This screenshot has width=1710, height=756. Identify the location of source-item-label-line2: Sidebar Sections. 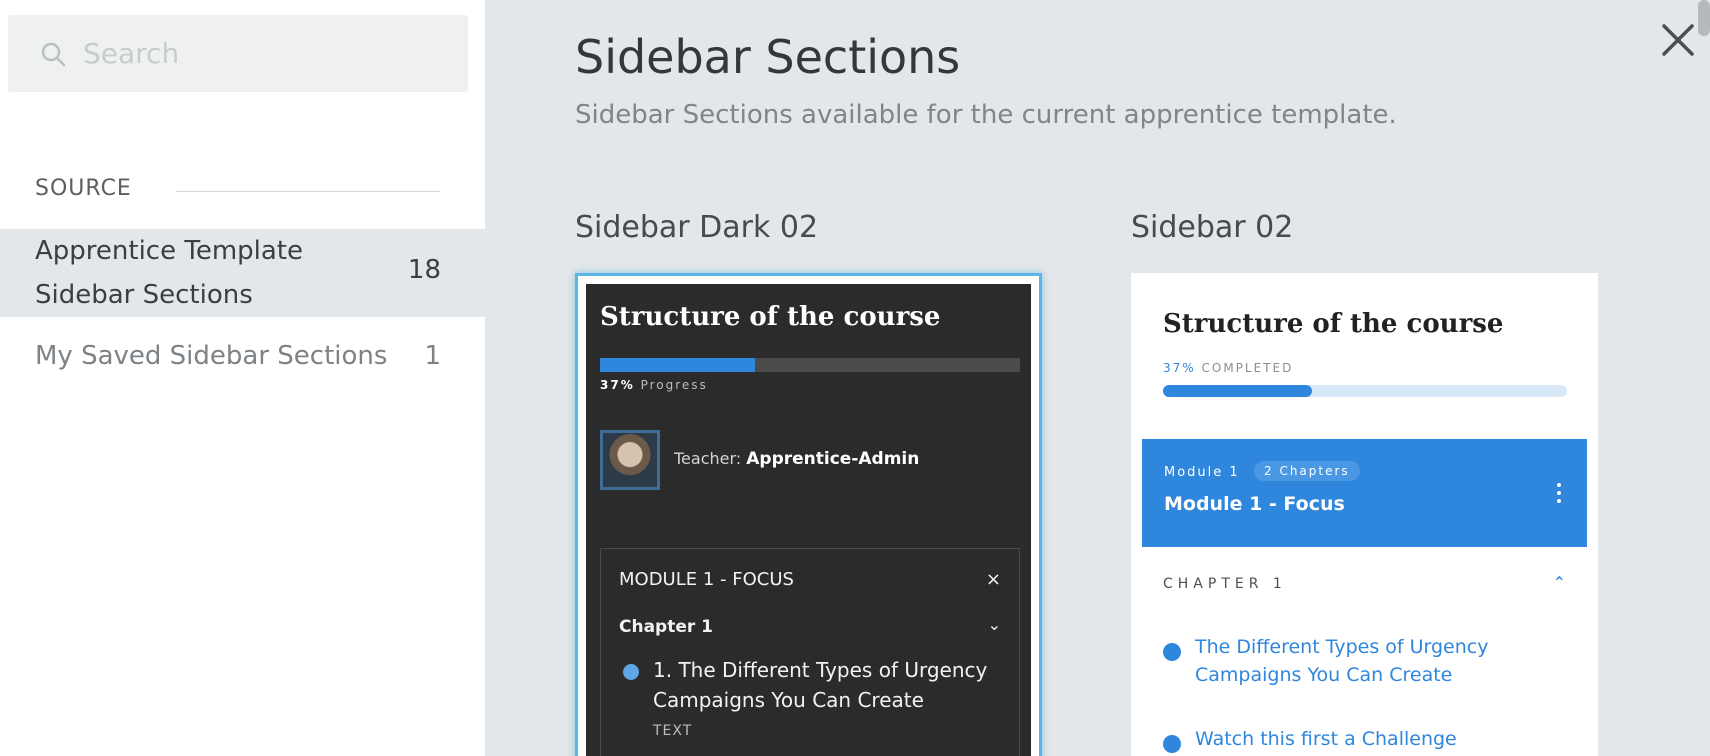
(144, 295).